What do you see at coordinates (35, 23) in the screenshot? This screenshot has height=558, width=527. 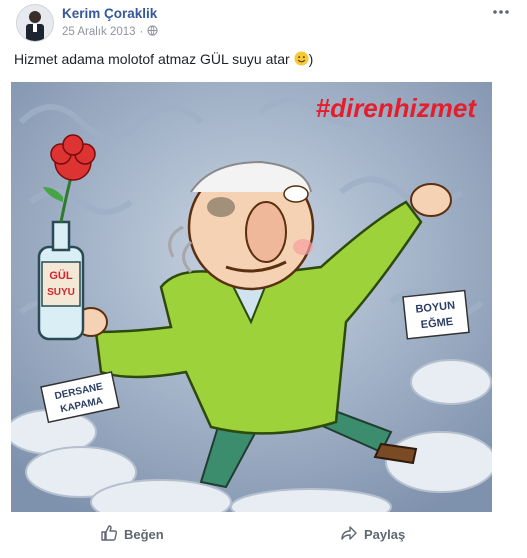 I see `author-avatar` at bounding box center [35, 23].